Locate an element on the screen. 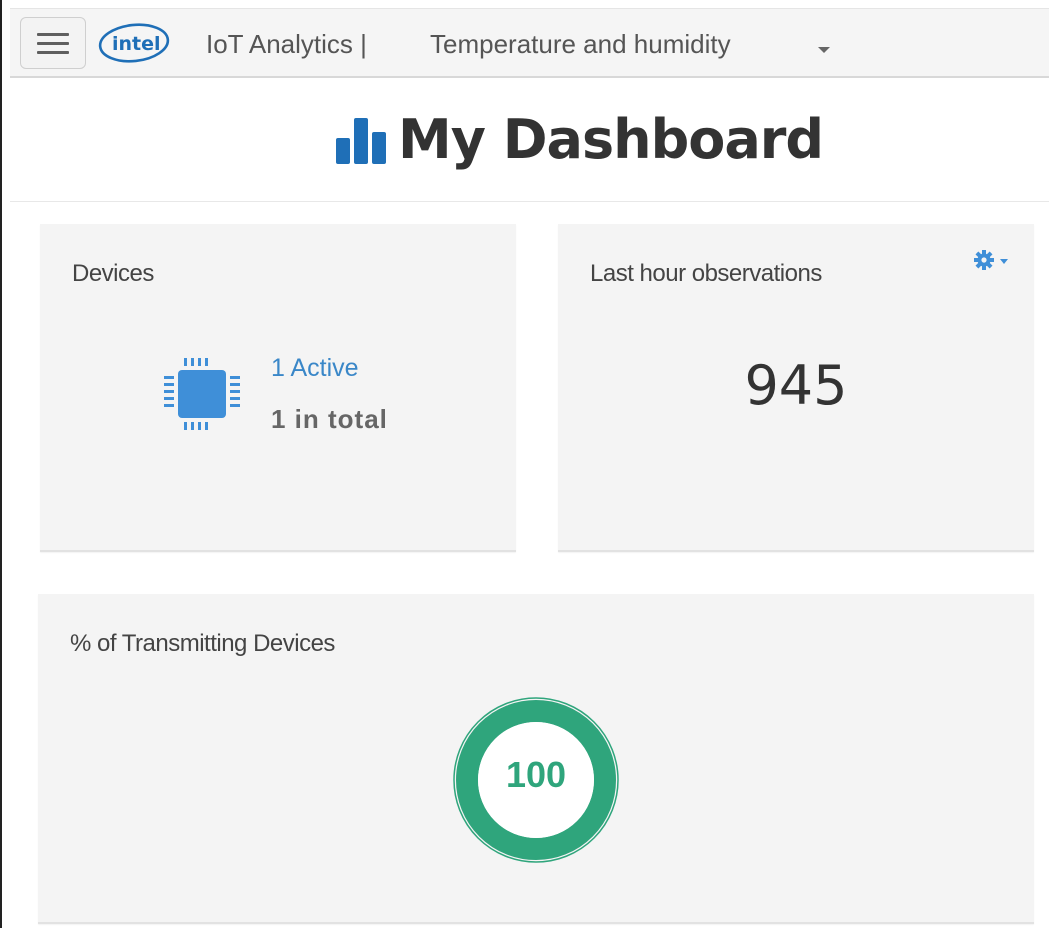 The image size is (1049, 928). intel-logo-text: intel is located at coordinates (136, 44).